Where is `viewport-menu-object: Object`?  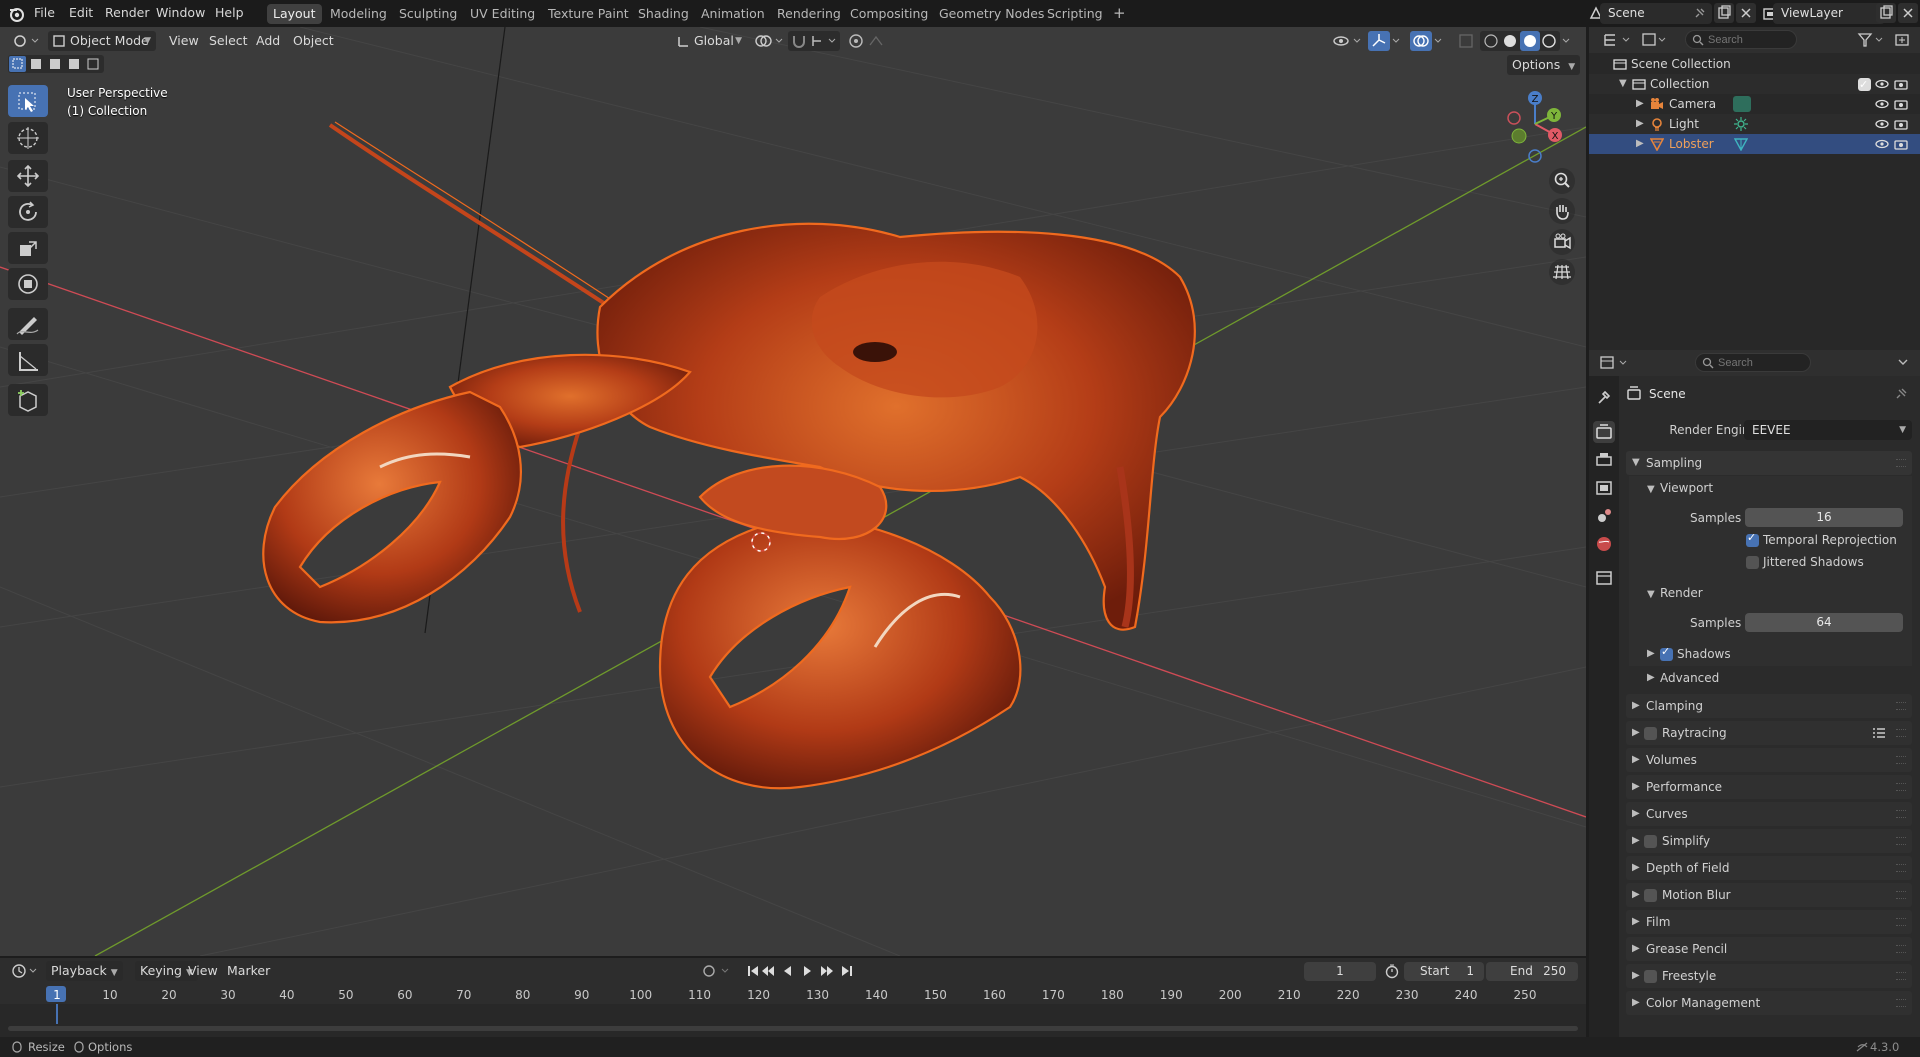
viewport-menu-object: Object is located at coordinates (313, 41).